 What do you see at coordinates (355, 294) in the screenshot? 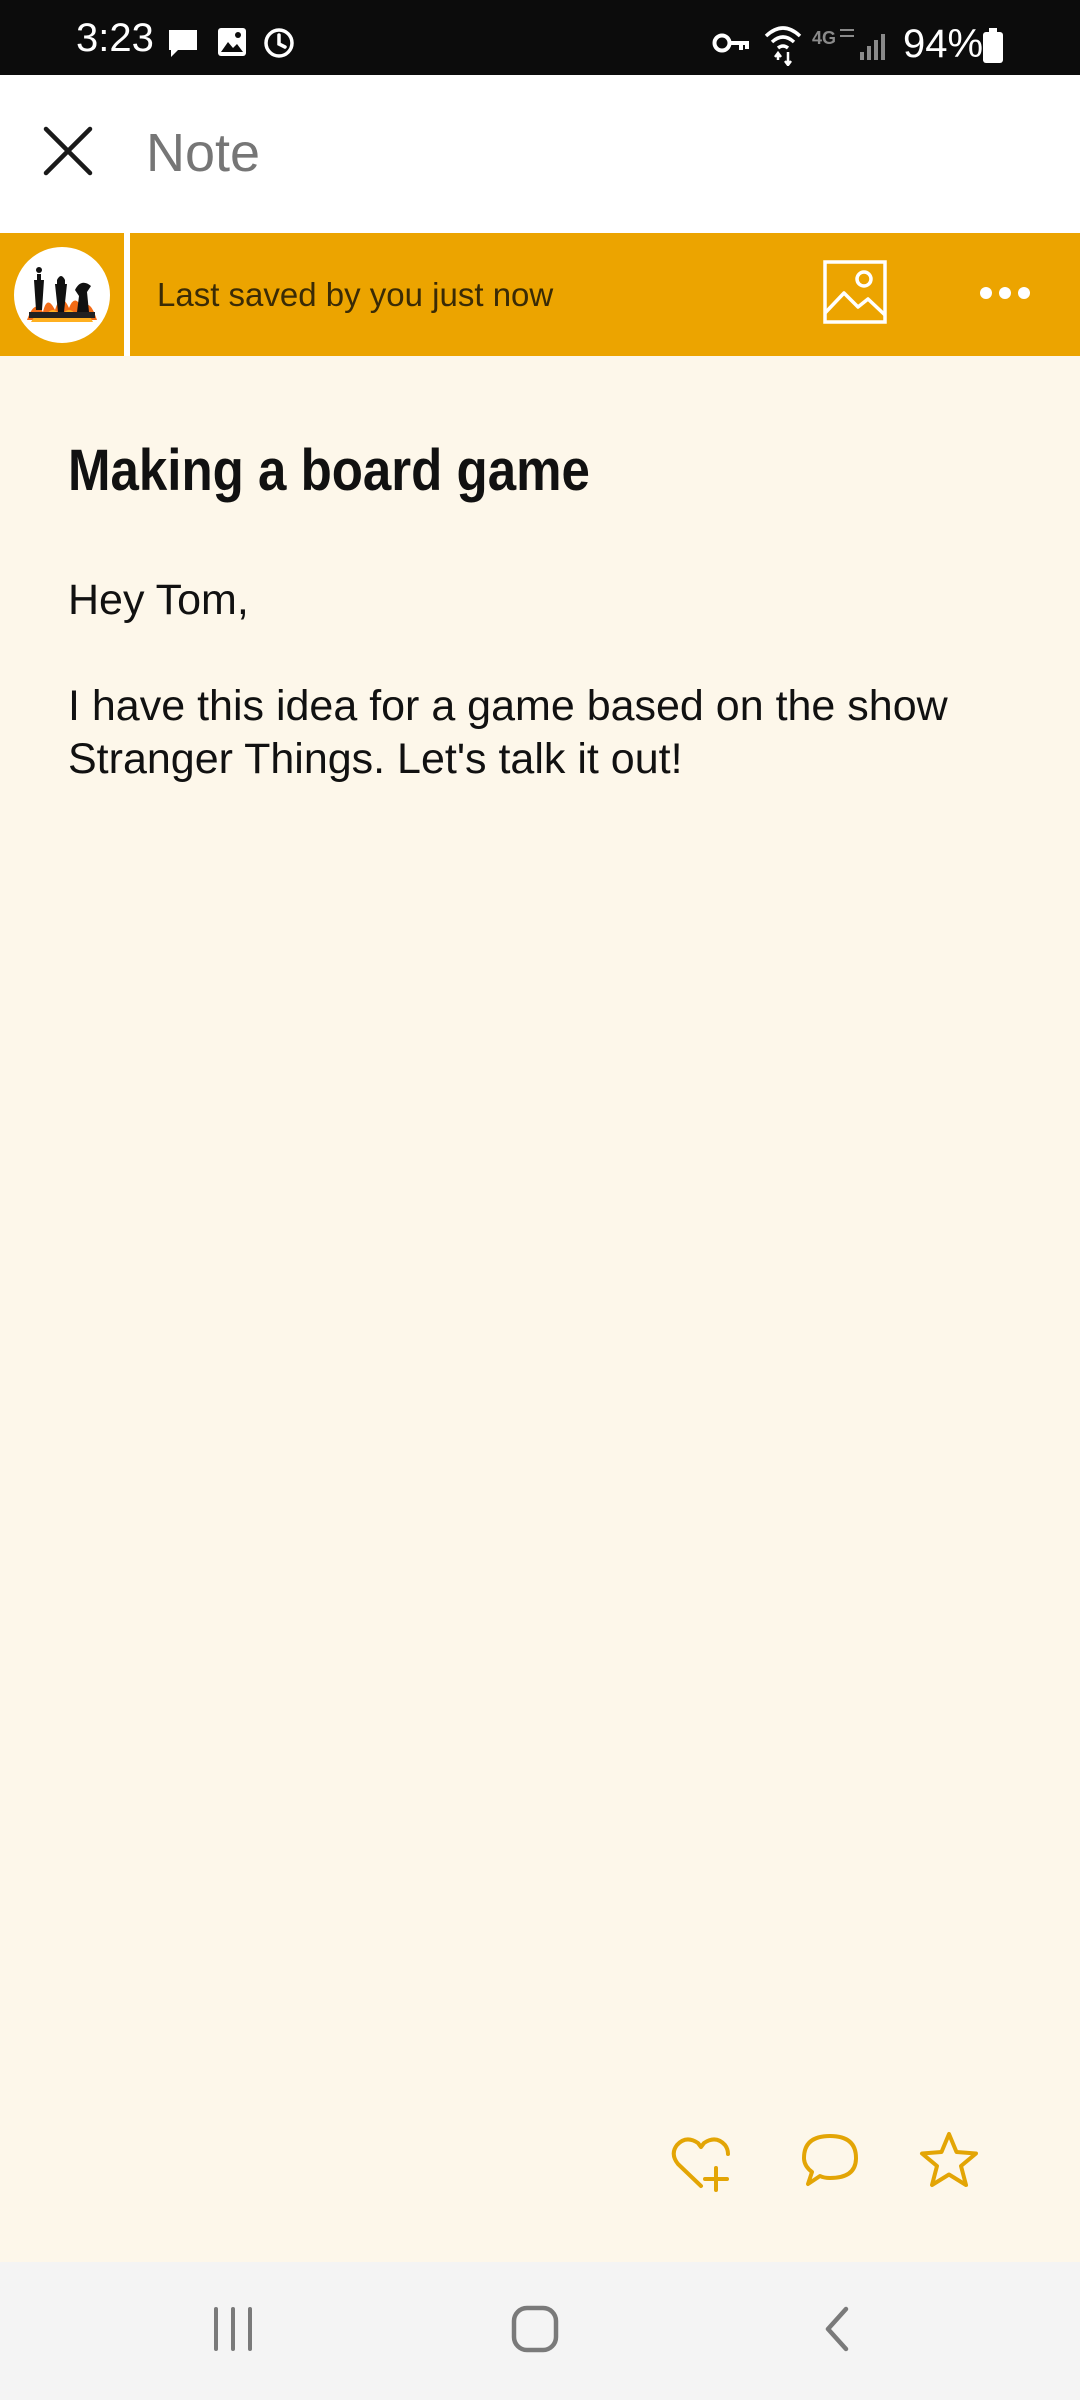
I see `save-status: Last saved by you just now` at bounding box center [355, 294].